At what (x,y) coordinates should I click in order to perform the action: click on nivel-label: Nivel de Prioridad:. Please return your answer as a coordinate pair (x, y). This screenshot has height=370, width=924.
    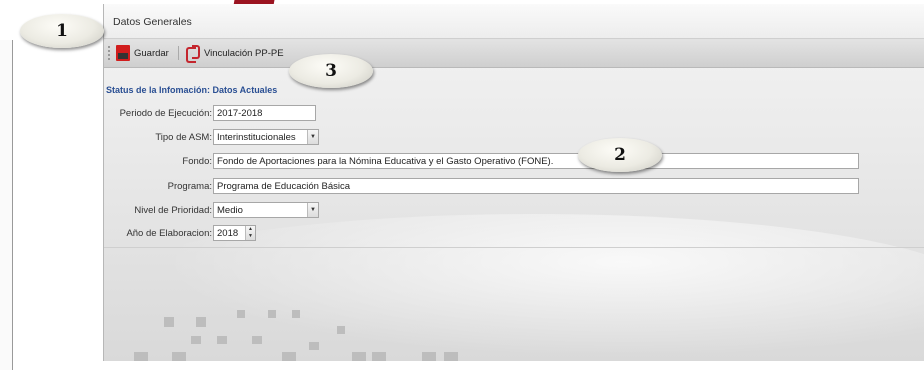
    Looking at the image, I should click on (173, 210).